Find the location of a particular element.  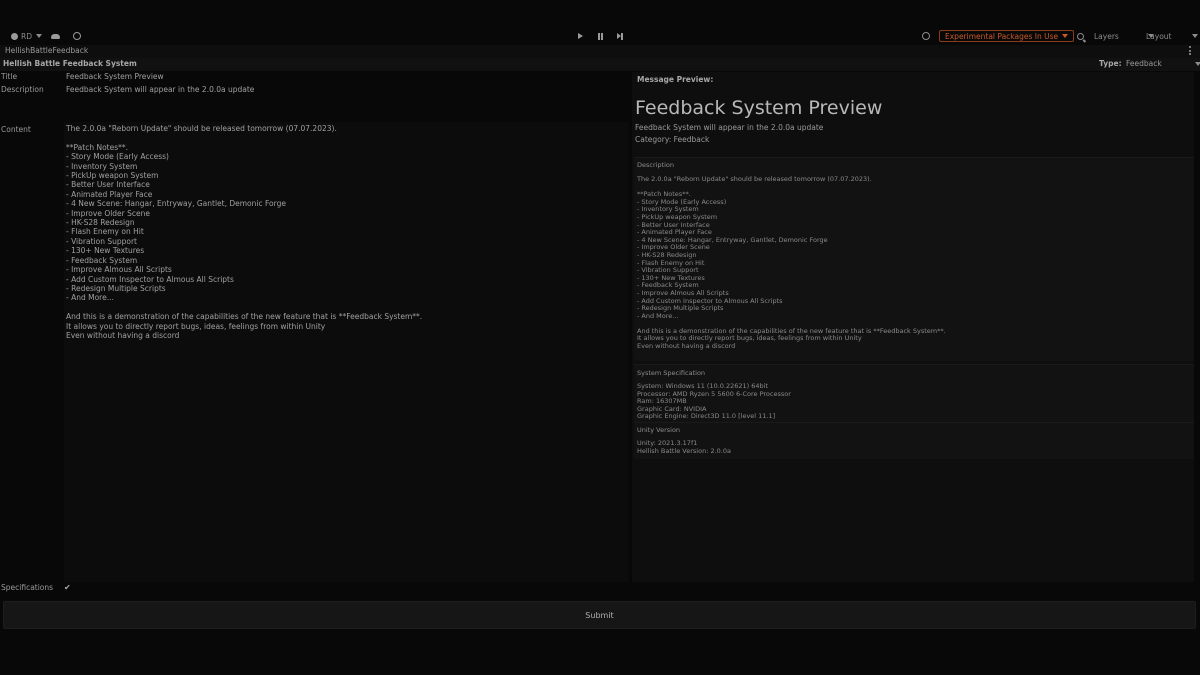

specifications-checkbox: ✔ is located at coordinates (67, 587).